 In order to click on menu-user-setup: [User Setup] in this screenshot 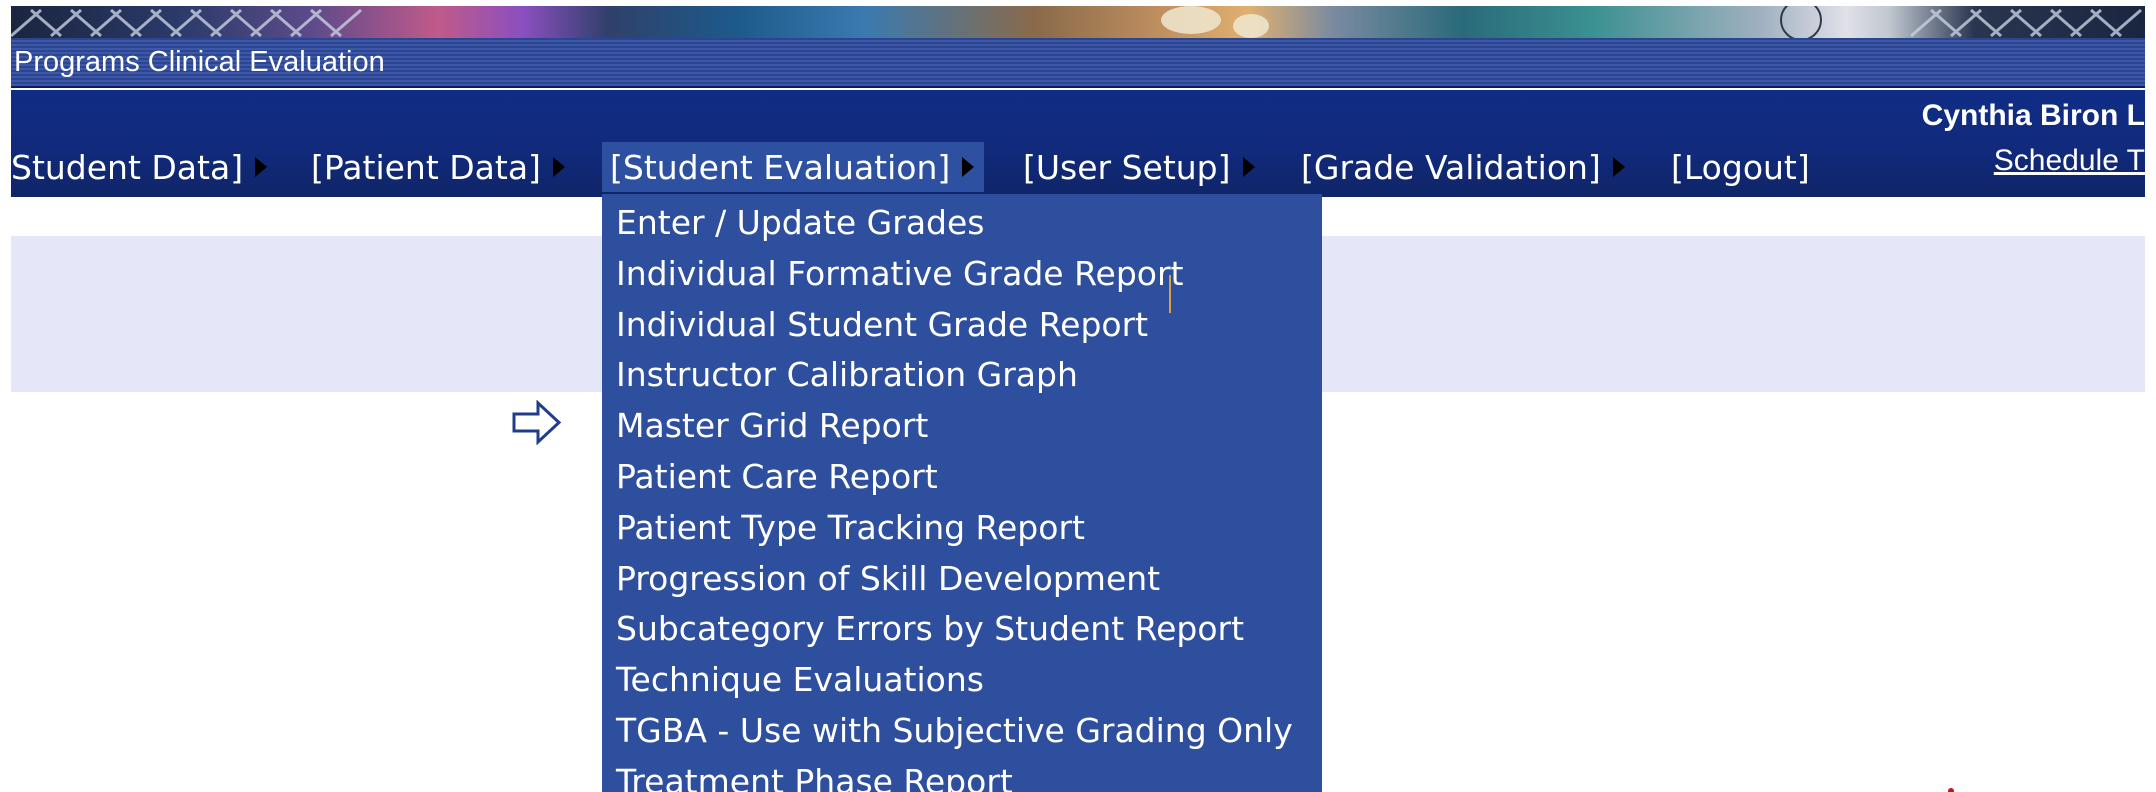, I will do `click(1139, 167)`.